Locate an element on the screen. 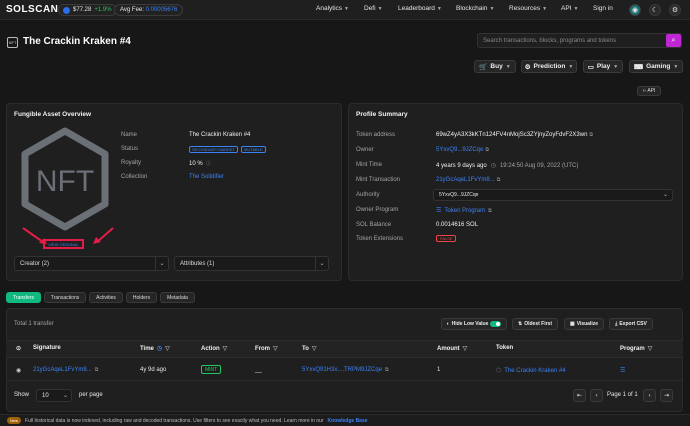 The height and width of the screenshot is (426, 690). next-page-button: › is located at coordinates (649, 395).